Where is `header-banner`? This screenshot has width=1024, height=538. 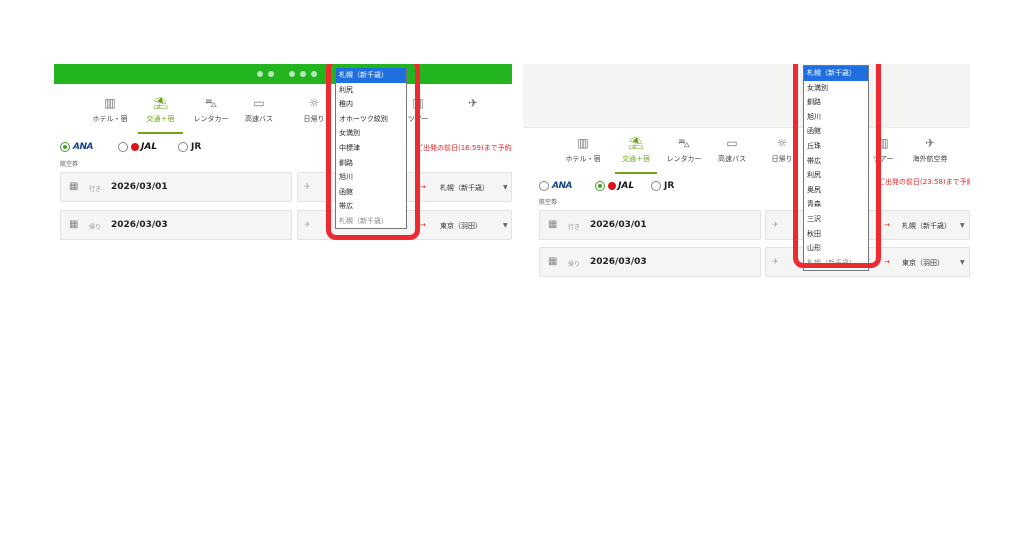
header-banner is located at coordinates (746, 96).